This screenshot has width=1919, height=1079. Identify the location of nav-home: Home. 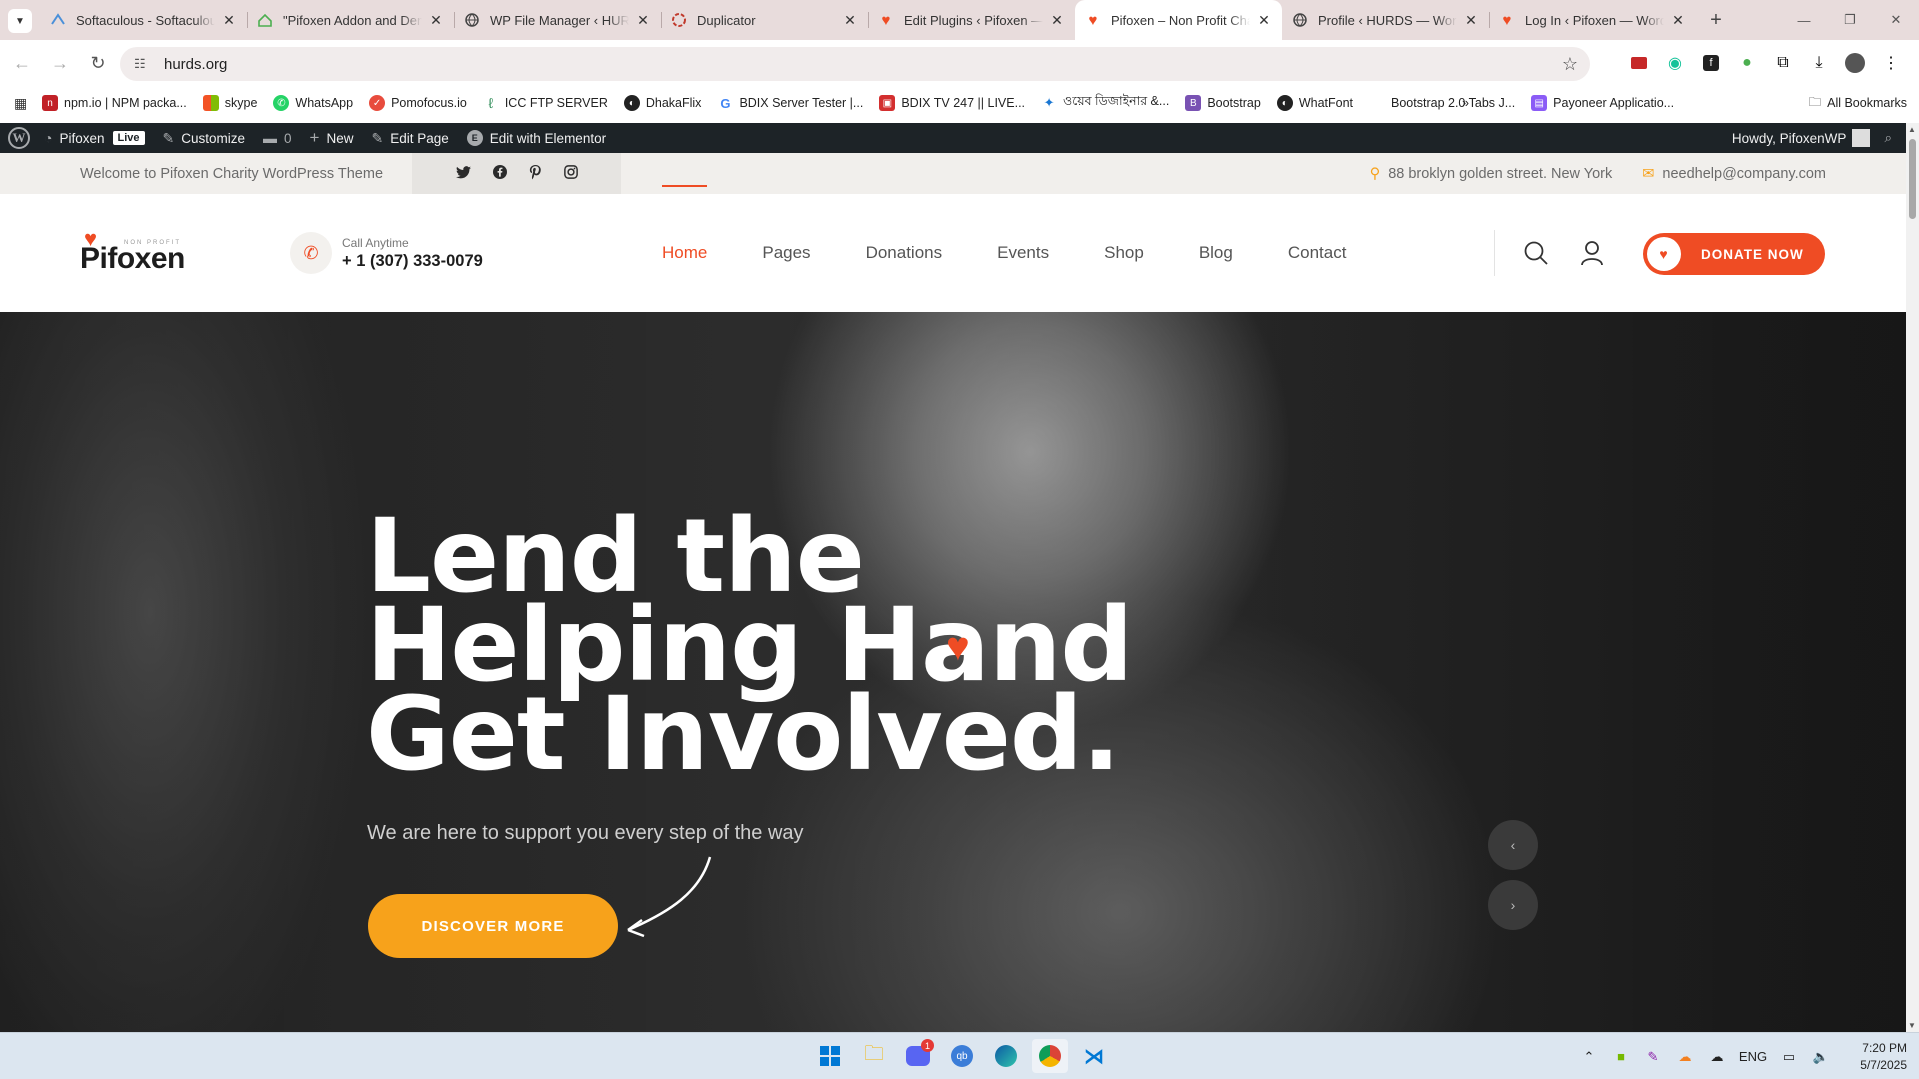
(685, 224).